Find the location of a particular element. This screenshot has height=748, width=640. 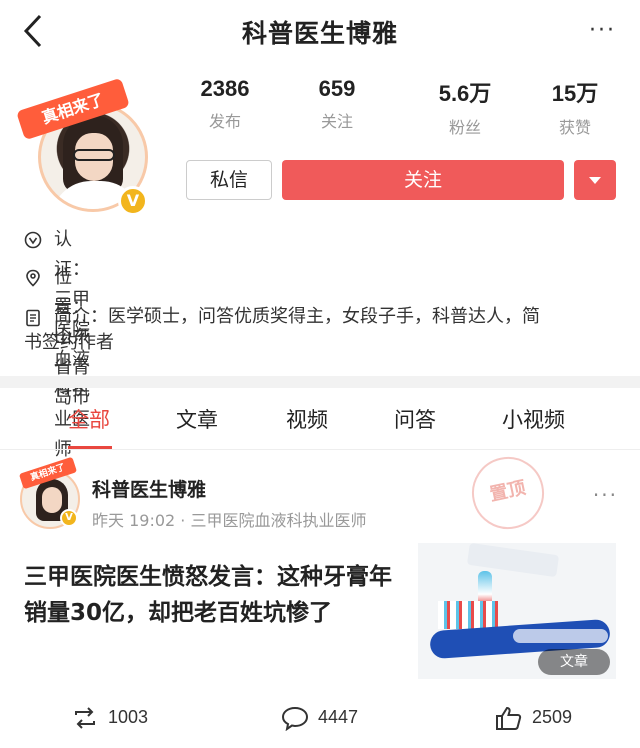

tab-all: 全部 is located at coordinates (89, 419).